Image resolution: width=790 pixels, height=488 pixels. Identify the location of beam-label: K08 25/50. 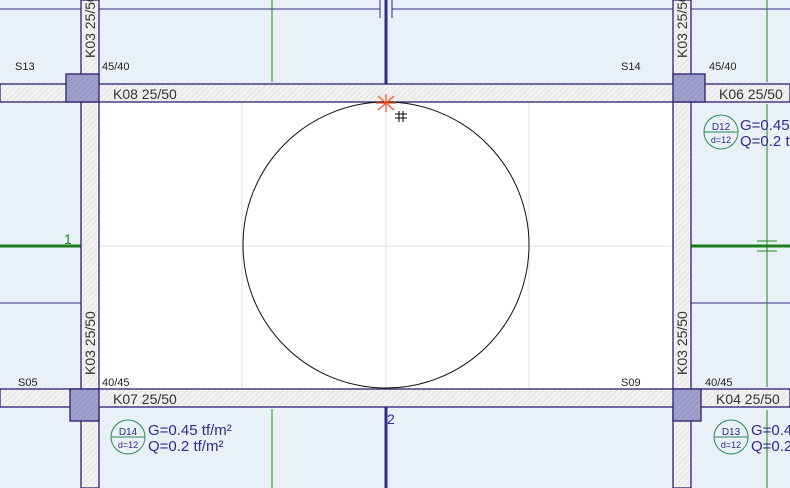
(145, 94).